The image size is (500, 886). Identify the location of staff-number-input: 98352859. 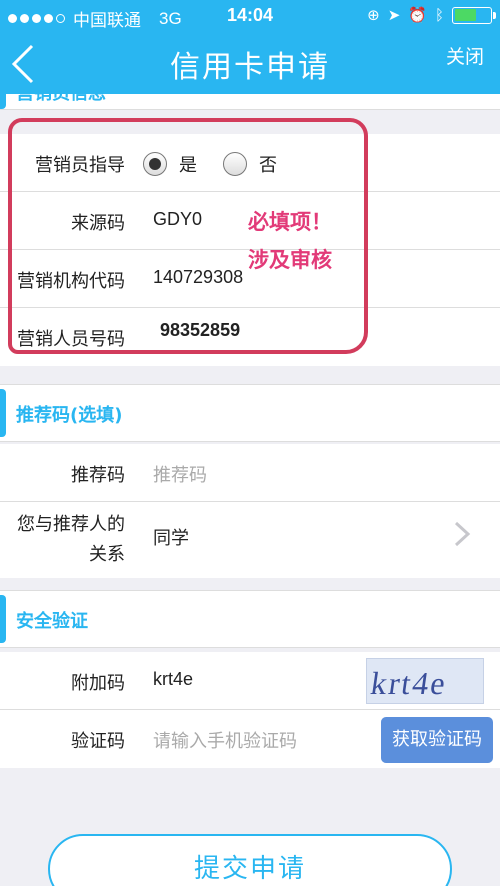
(200, 330).